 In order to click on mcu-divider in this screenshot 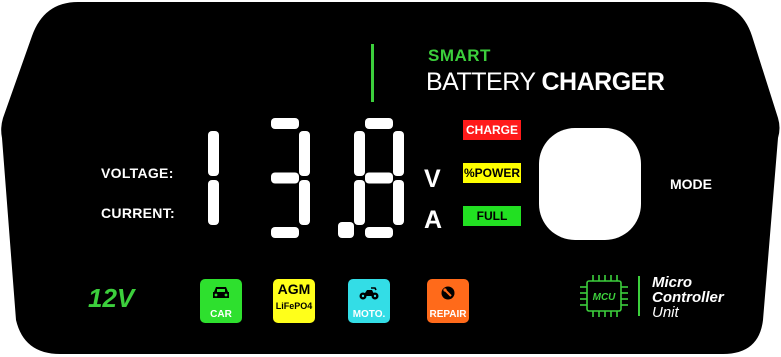, I will do `click(639, 296)`.